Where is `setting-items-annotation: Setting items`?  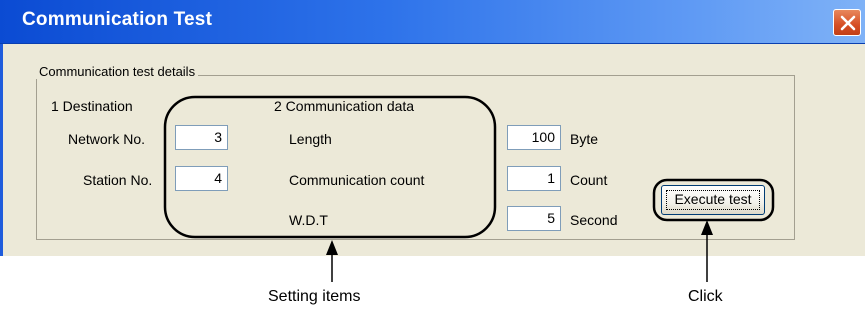
setting-items-annotation: Setting items is located at coordinates (314, 296).